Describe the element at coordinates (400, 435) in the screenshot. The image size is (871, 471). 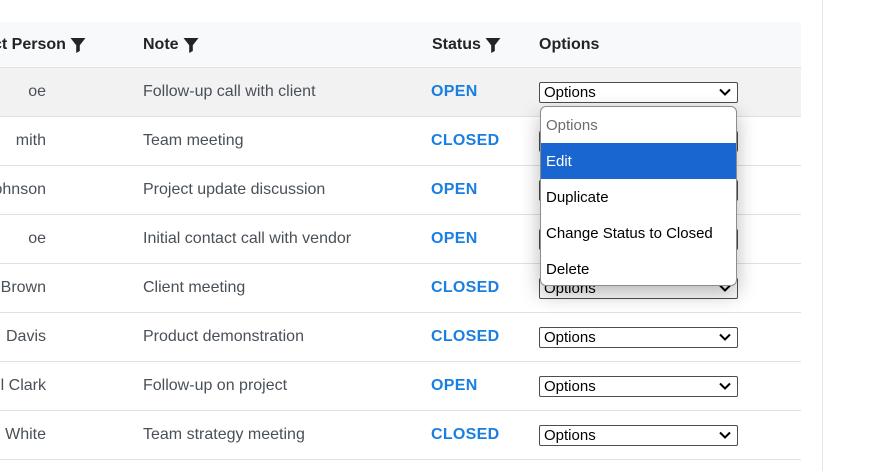
I see `table-row: White Team strategy meeting CLOSED Options` at that location.